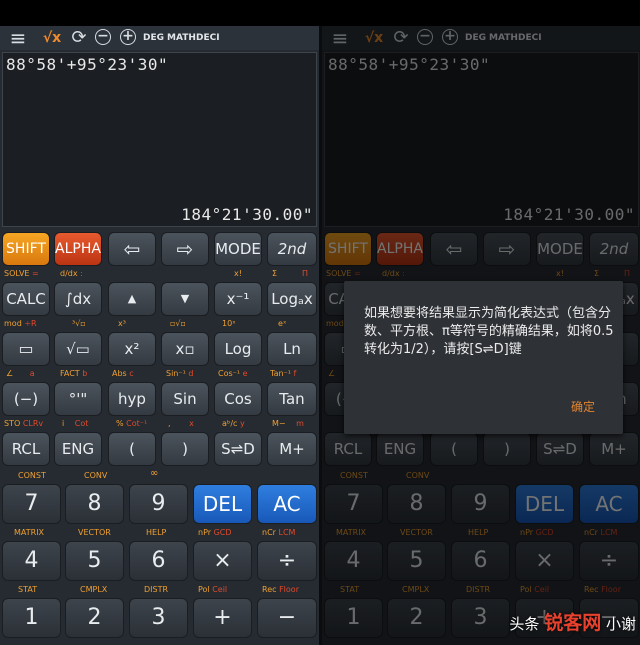  Describe the element at coordinates (292, 349) in the screenshot. I see `ln-key: Ln` at that location.